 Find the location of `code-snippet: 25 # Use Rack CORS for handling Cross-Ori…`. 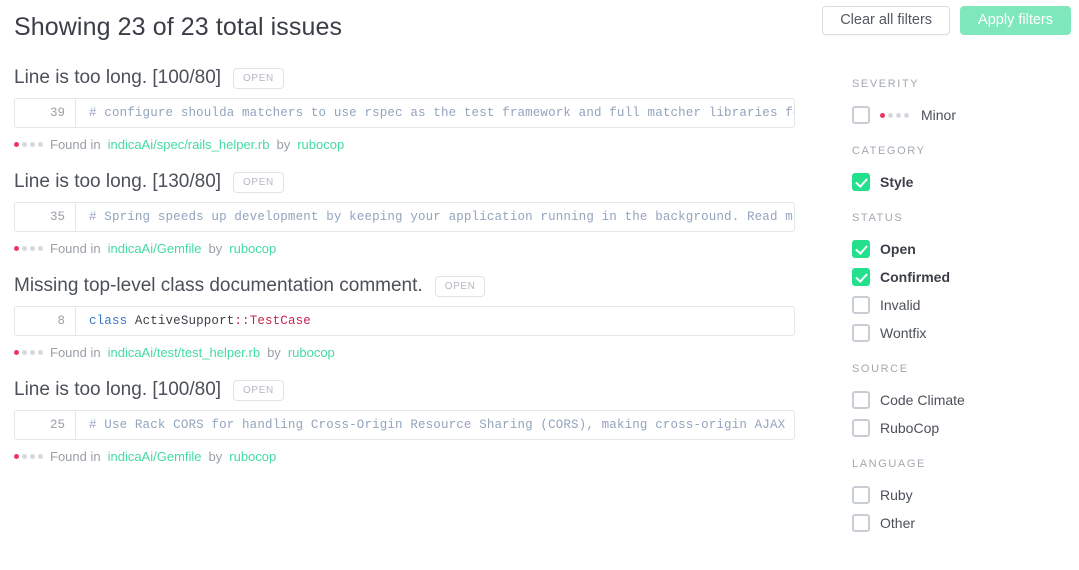

code-snippet: 25 # Use Rack CORS for handling Cross-Ori… is located at coordinates (404, 425).